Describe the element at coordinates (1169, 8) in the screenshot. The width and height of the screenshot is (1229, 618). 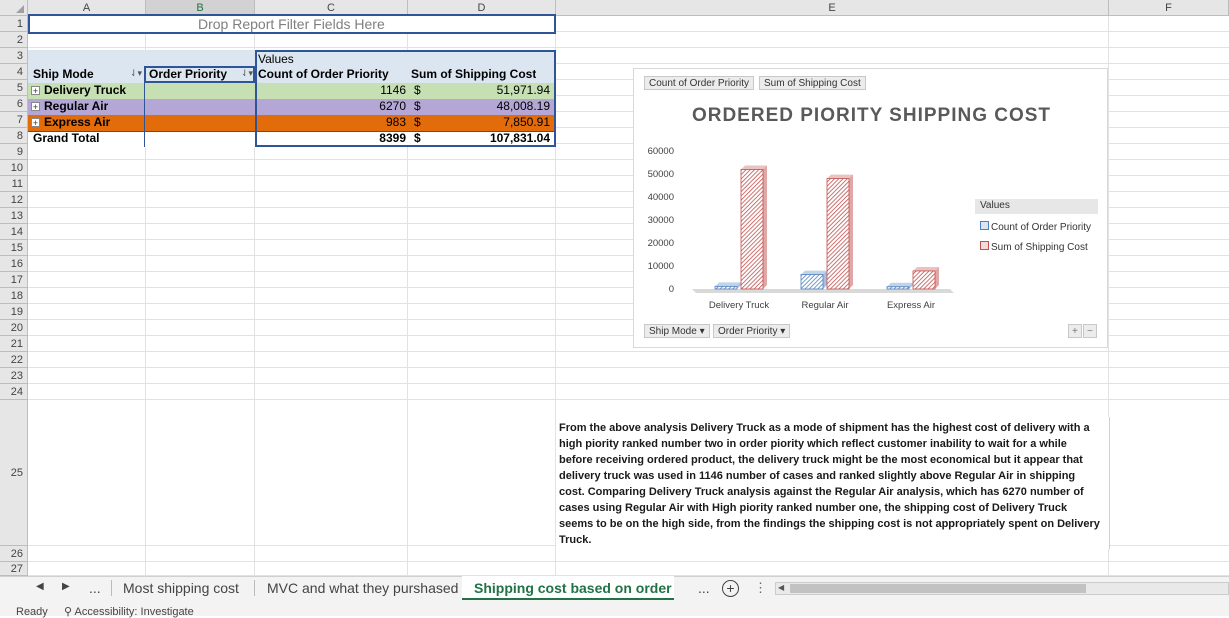
I see `column-header-f: F` at that location.